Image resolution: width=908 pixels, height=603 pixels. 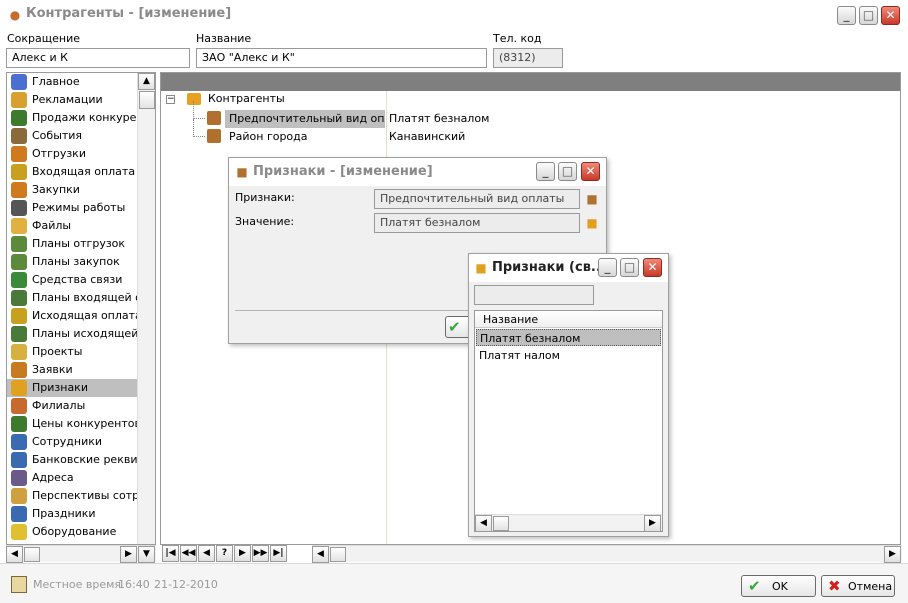 I want to click on picker-hscroll: ◀ ▶, so click(x=568, y=523).